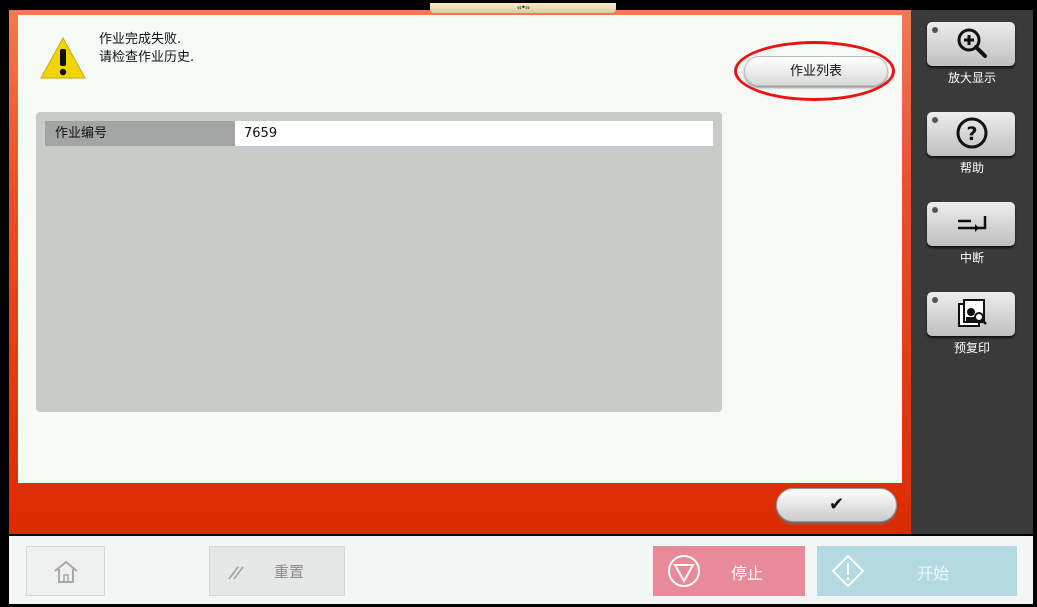 This screenshot has height=607, width=1037. Describe the element at coordinates (971, 168) in the screenshot. I see `help-label: 帮助` at that location.